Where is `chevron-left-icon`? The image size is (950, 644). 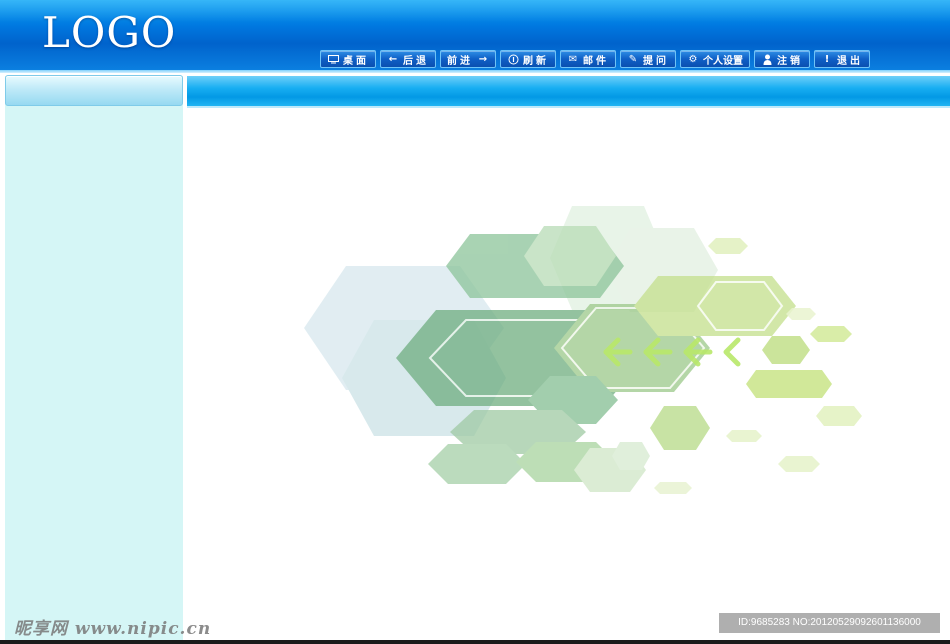 chevron-left-icon is located at coordinates (732, 352).